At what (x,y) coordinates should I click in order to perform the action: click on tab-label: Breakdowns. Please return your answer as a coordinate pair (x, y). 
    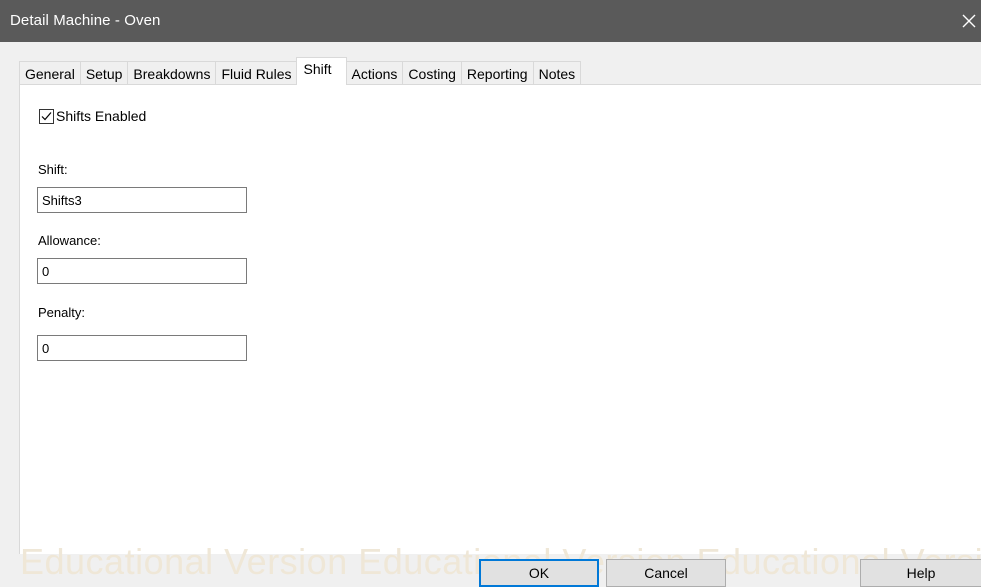
    Looking at the image, I should click on (172, 73).